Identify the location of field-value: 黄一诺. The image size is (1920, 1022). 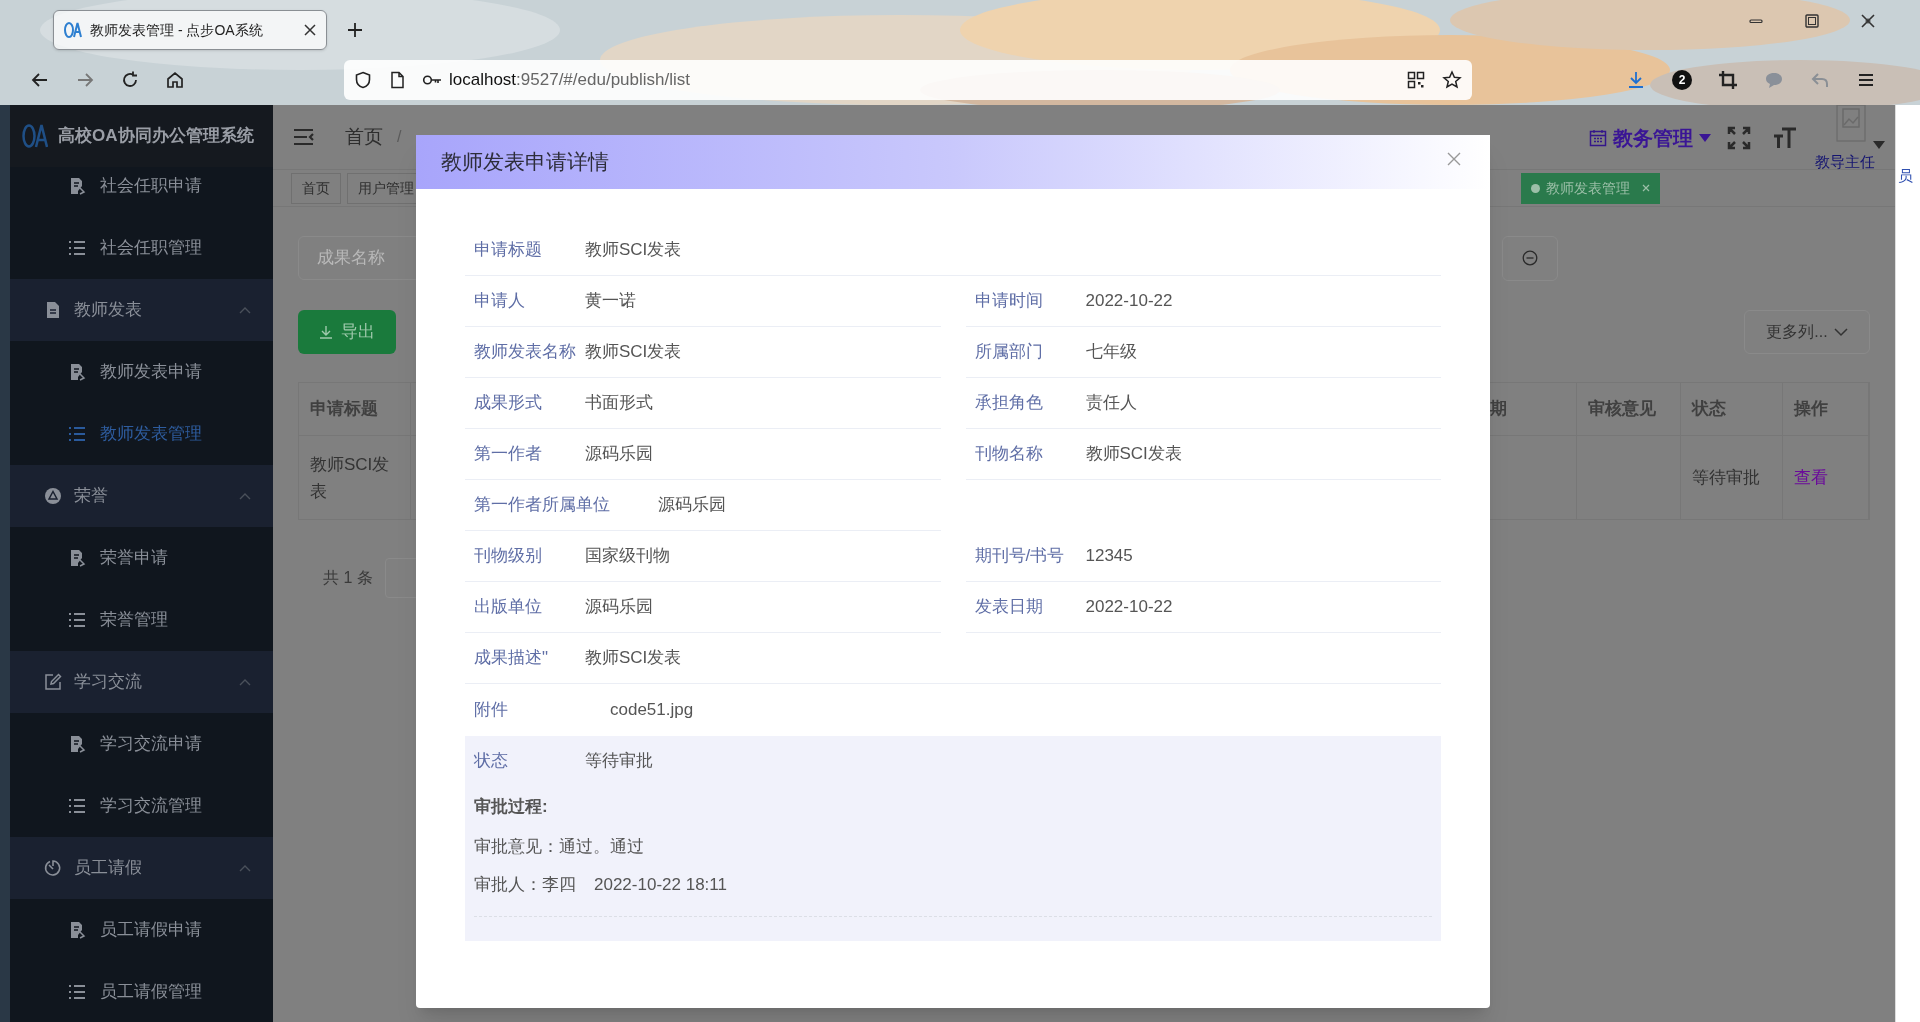
(610, 301).